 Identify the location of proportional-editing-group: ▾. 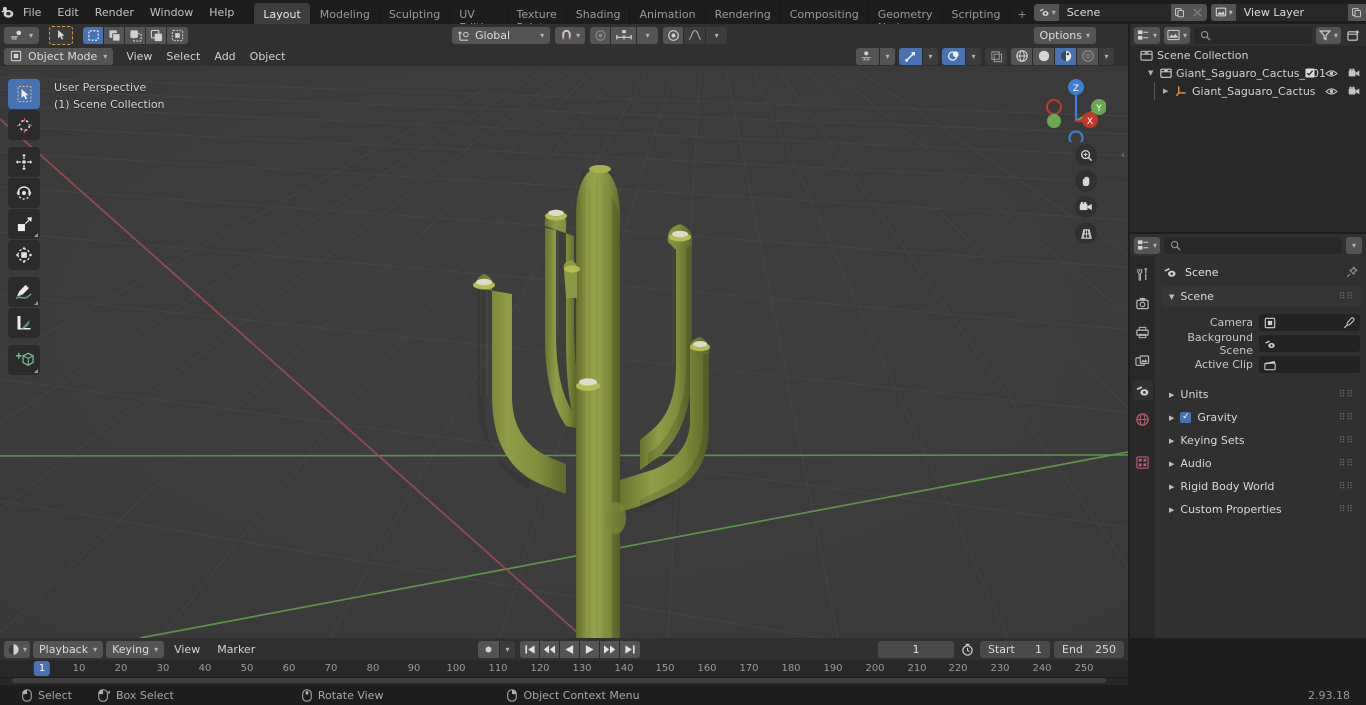
(695, 35).